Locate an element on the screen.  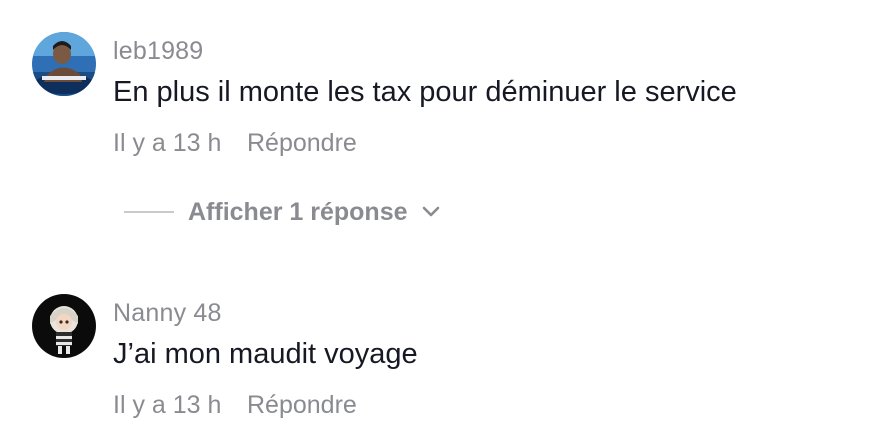
comment-username: leb1989 is located at coordinates (158, 51).